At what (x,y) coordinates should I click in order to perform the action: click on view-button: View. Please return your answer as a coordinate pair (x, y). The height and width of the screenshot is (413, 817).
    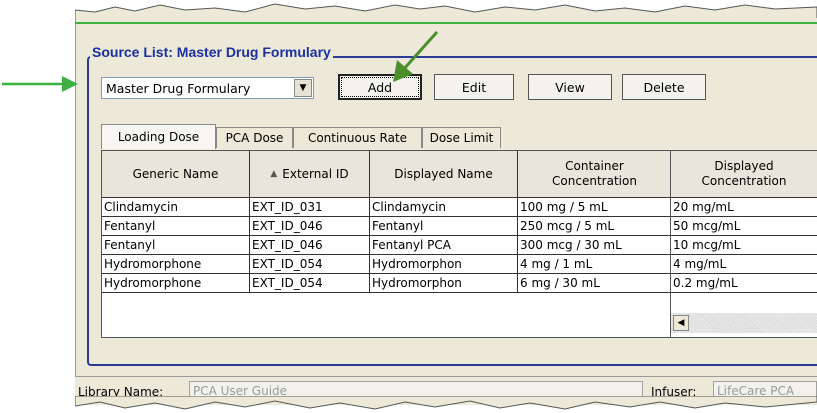
    Looking at the image, I should click on (570, 87).